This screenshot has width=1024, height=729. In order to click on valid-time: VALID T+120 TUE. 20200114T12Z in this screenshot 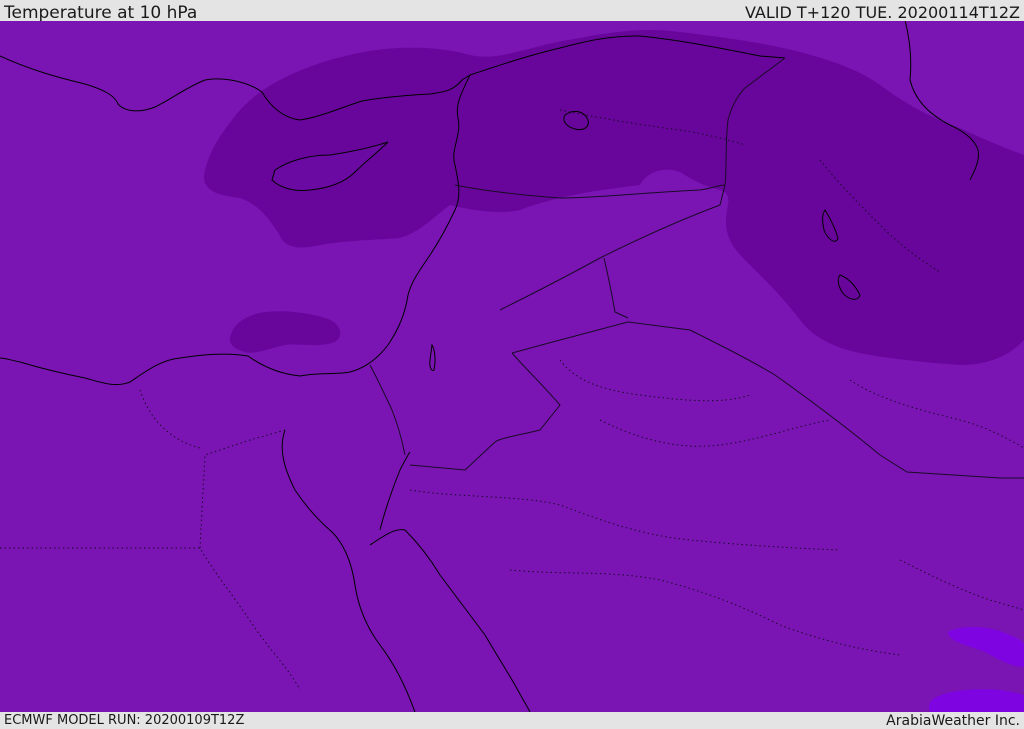, I will do `click(882, 12)`.